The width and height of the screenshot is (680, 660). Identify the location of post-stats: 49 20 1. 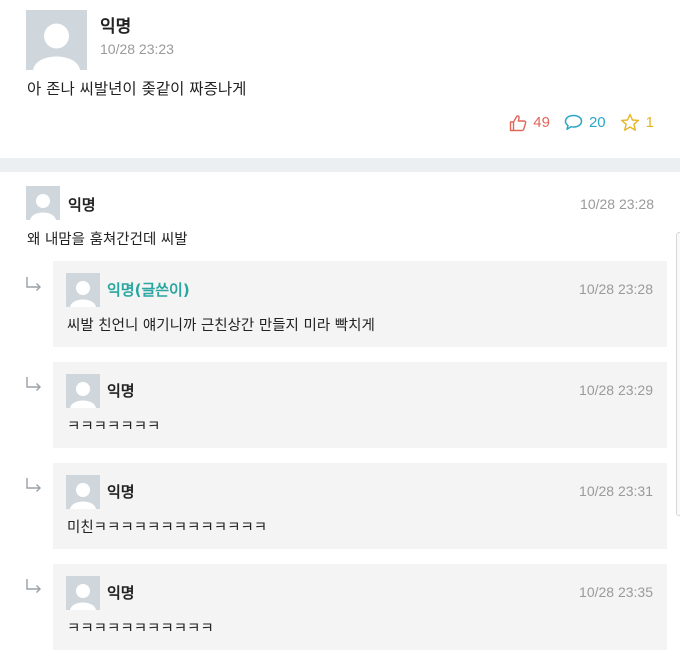
(574, 122).